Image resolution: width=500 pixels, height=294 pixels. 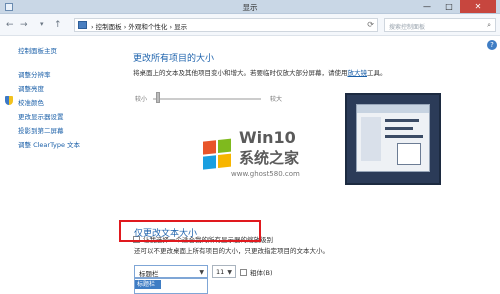 What do you see at coordinates (10, 25) in the screenshot?
I see `back-arrow-icon: ←` at bounding box center [10, 25].